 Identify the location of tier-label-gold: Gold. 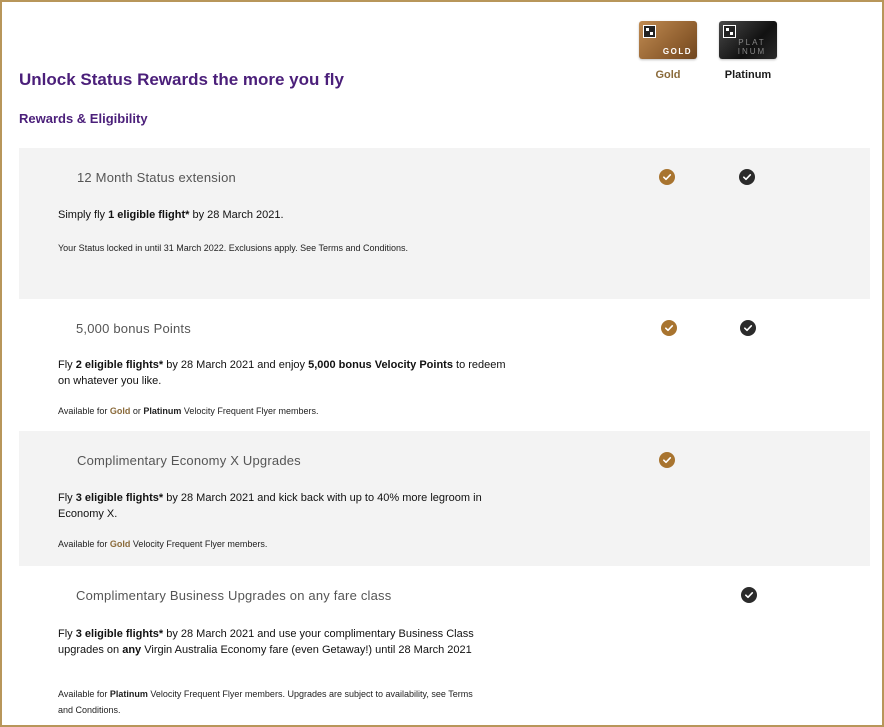
(668, 75).